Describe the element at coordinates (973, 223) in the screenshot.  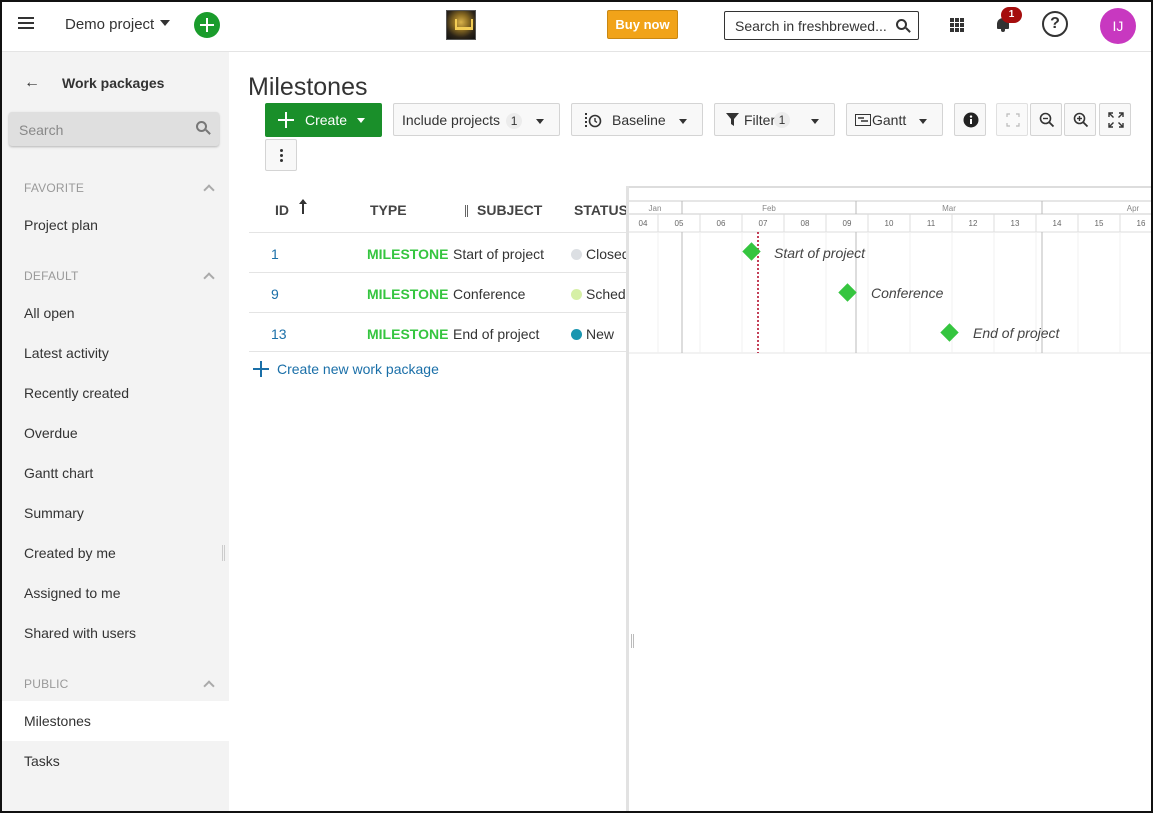
I see `gantt-week-label: 12` at that location.